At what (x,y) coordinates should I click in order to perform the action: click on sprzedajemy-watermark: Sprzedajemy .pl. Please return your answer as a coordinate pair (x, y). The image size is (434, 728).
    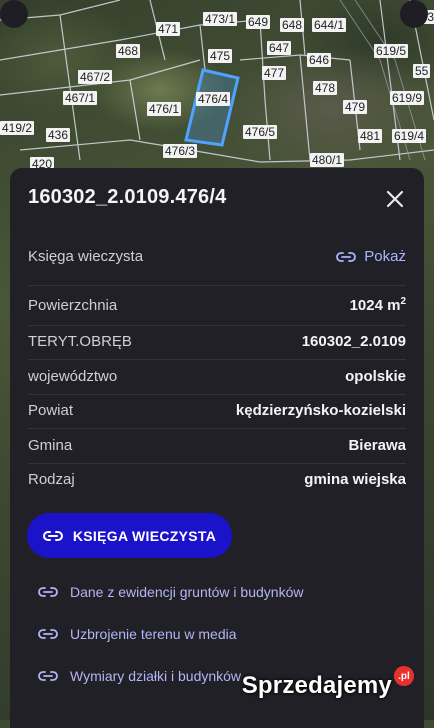
    Looking at the image, I should click on (327, 683).